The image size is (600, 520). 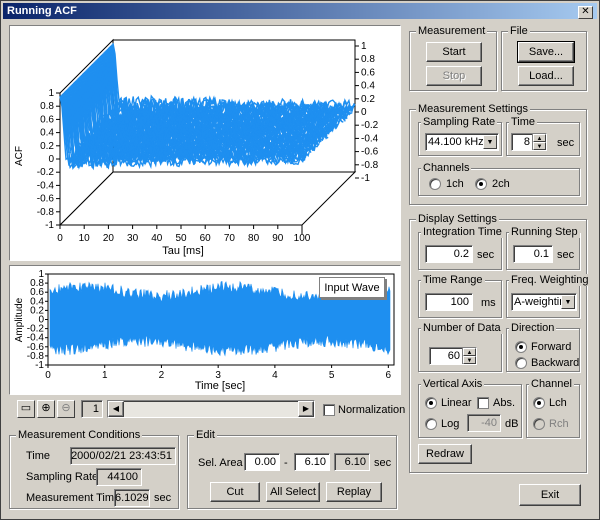 I want to click on start-button: Start, so click(x=454, y=52).